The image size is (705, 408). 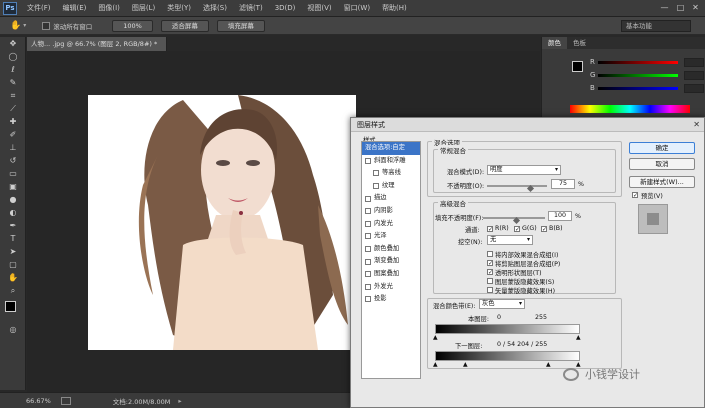 What do you see at coordinates (13, 225) in the screenshot?
I see `pen-tool-icon: ✒` at bounding box center [13, 225].